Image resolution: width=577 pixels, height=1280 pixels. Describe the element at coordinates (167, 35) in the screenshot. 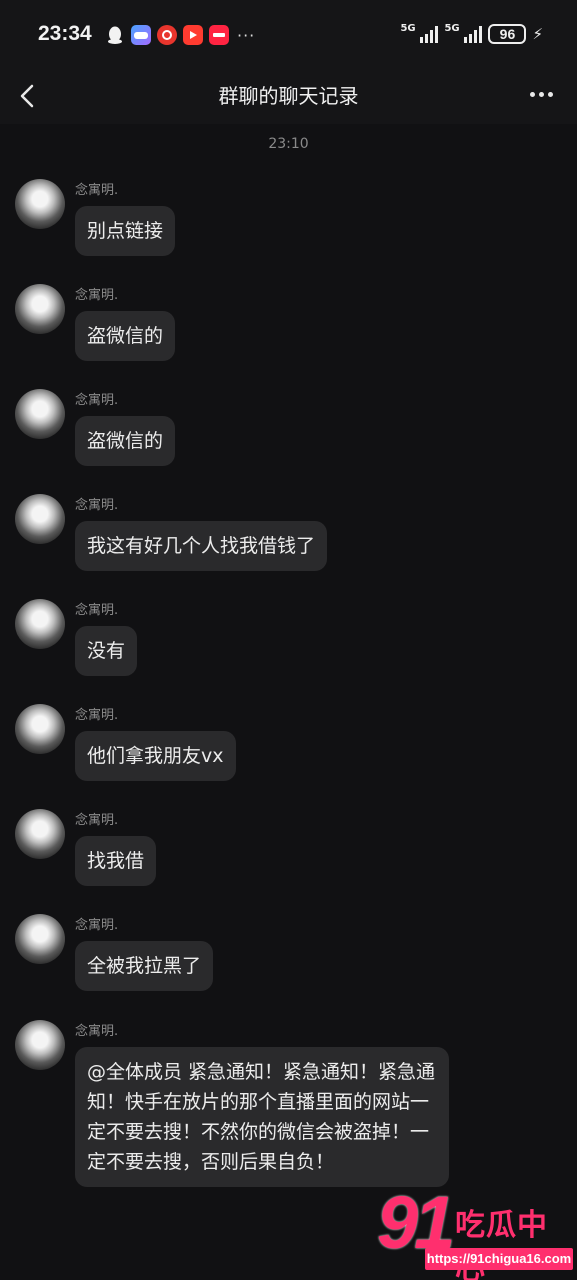

I see `netease-music-icon` at that location.